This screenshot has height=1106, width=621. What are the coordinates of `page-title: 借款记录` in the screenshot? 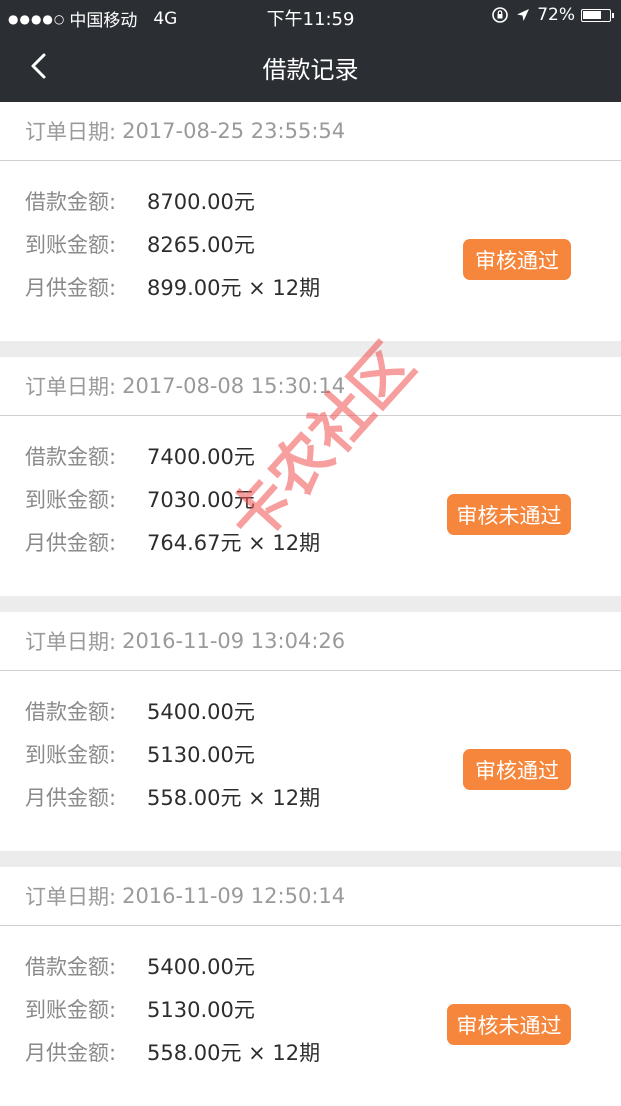 It's located at (310, 70).